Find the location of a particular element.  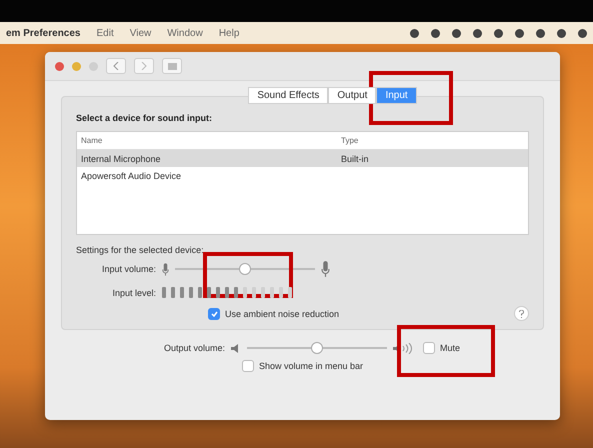

section-heading: Select a device for sound input: is located at coordinates (145, 118).